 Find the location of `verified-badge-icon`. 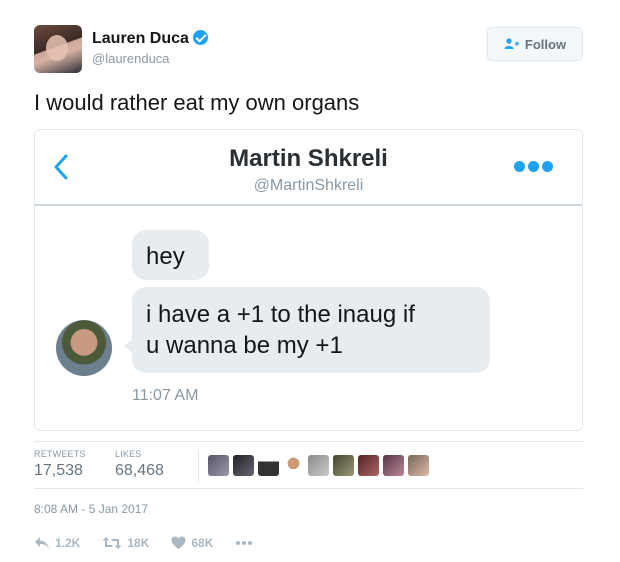

verified-badge-icon is located at coordinates (200, 37).